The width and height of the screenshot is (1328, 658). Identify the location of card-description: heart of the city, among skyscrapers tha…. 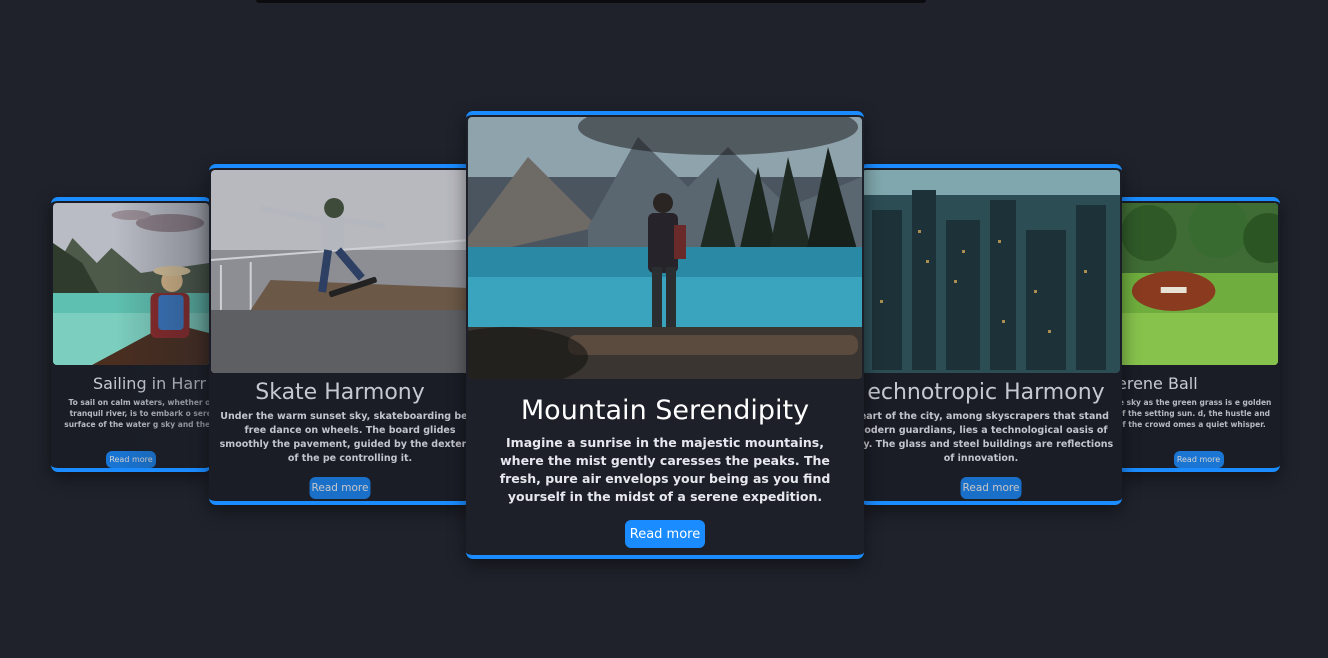
(987, 437).